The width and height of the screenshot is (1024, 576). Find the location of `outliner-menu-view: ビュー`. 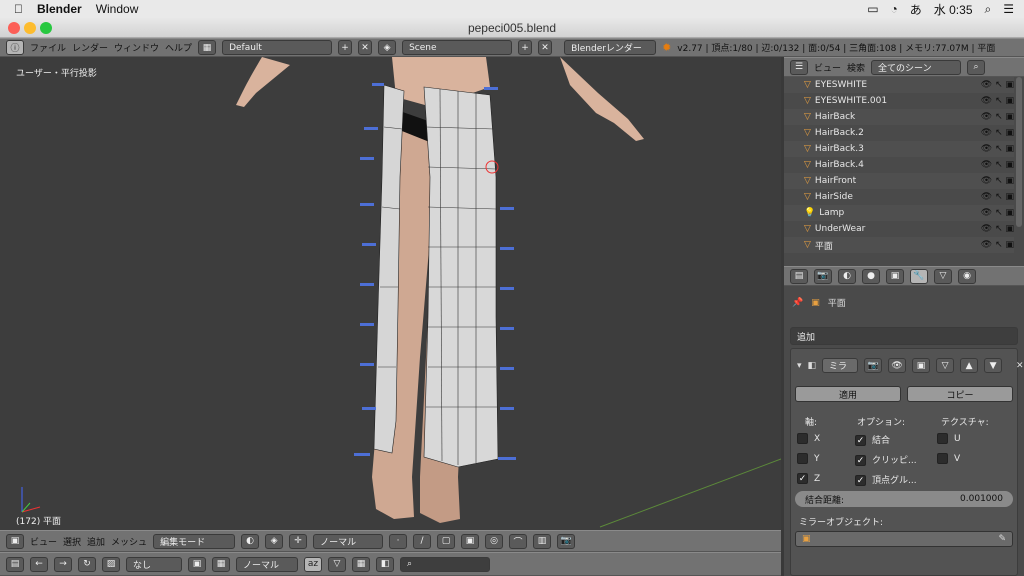

outliner-menu-view: ビュー is located at coordinates (827, 67).